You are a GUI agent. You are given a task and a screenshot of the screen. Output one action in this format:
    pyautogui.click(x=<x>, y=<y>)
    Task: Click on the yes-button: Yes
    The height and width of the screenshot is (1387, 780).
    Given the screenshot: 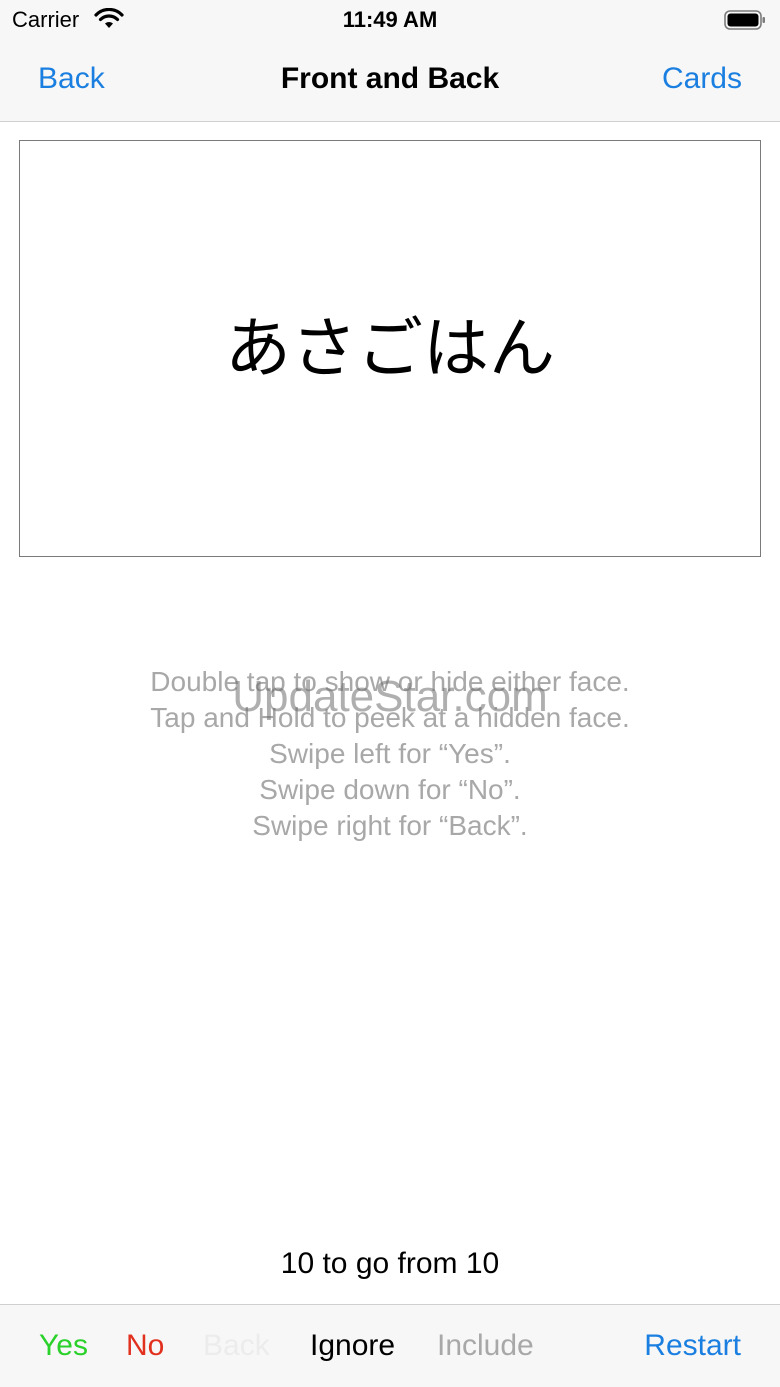 What is the action you would take?
    pyautogui.click(x=63, y=1346)
    